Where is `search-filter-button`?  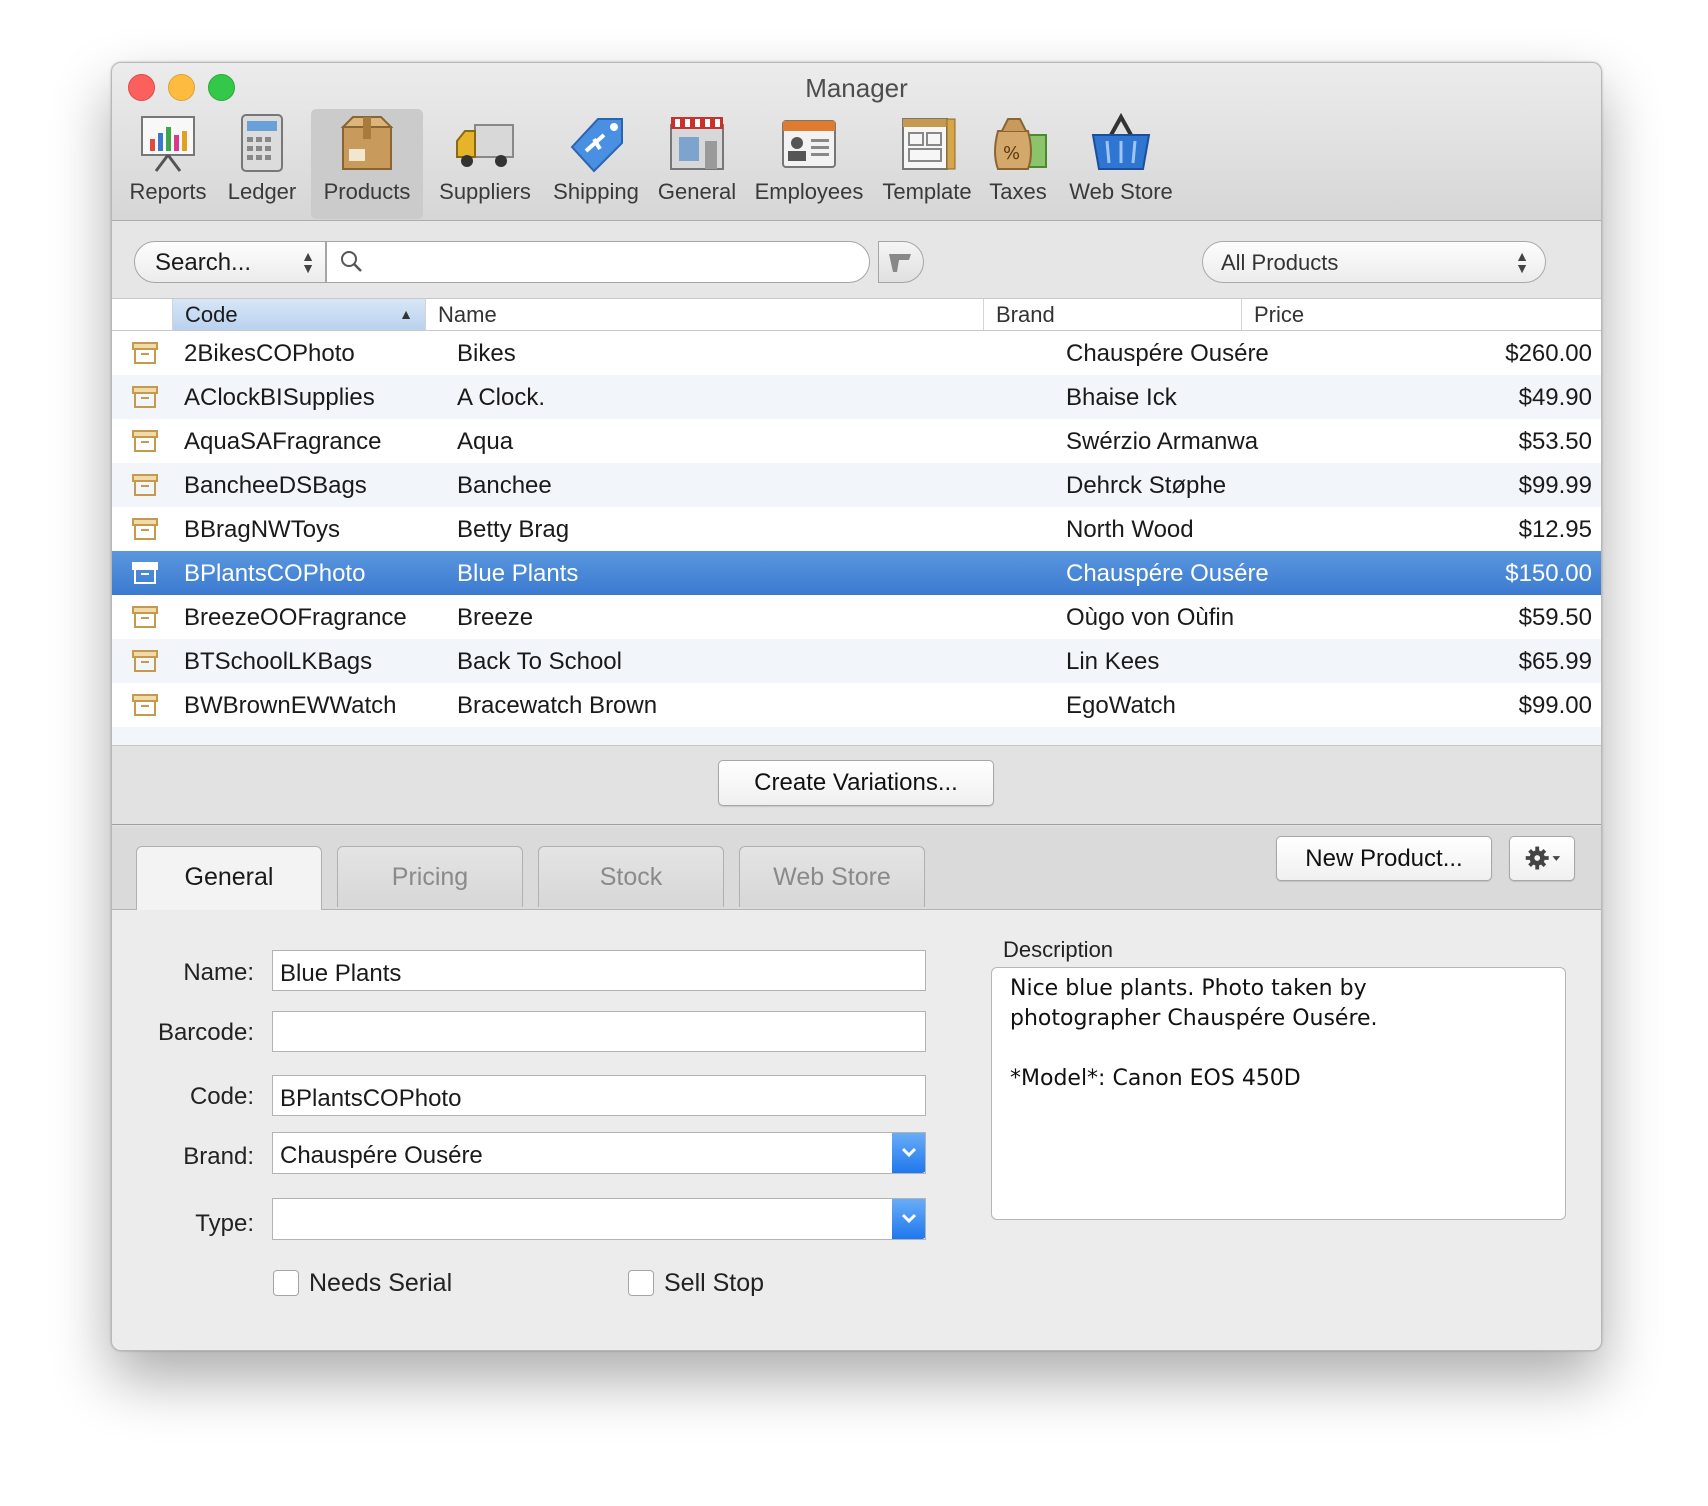 search-filter-button is located at coordinates (901, 262).